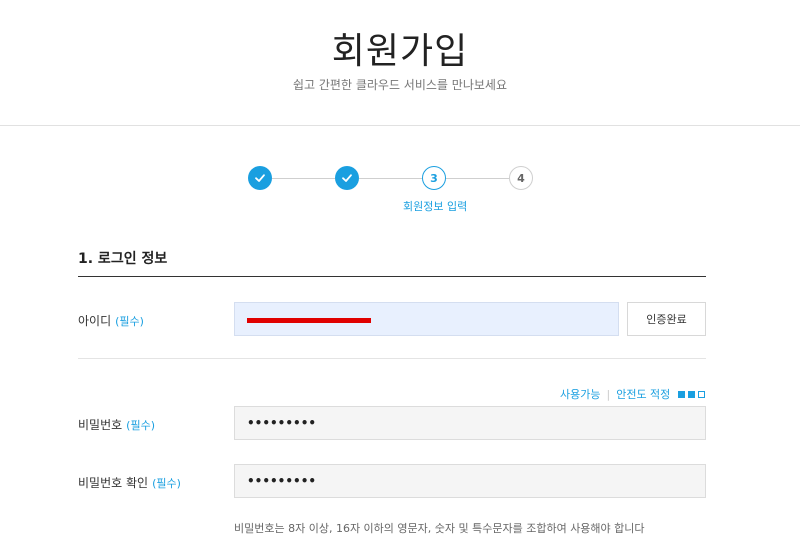 The width and height of the screenshot is (800, 553). What do you see at coordinates (470, 423) in the screenshot?
I see `password-input: •••••••••` at bounding box center [470, 423].